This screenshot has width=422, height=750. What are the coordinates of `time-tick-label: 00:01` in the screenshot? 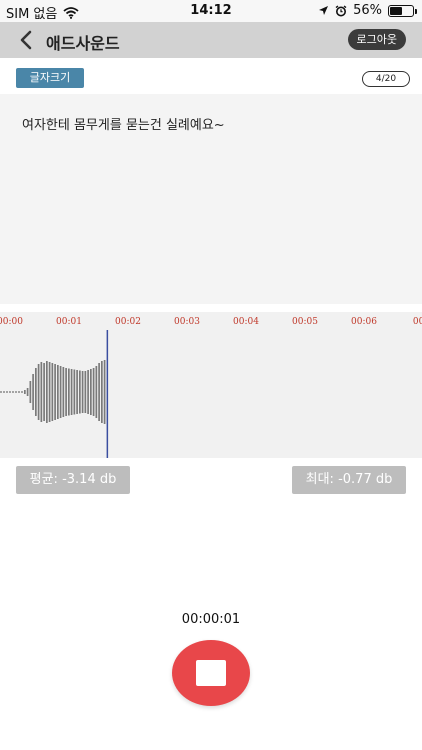 It's located at (69, 322).